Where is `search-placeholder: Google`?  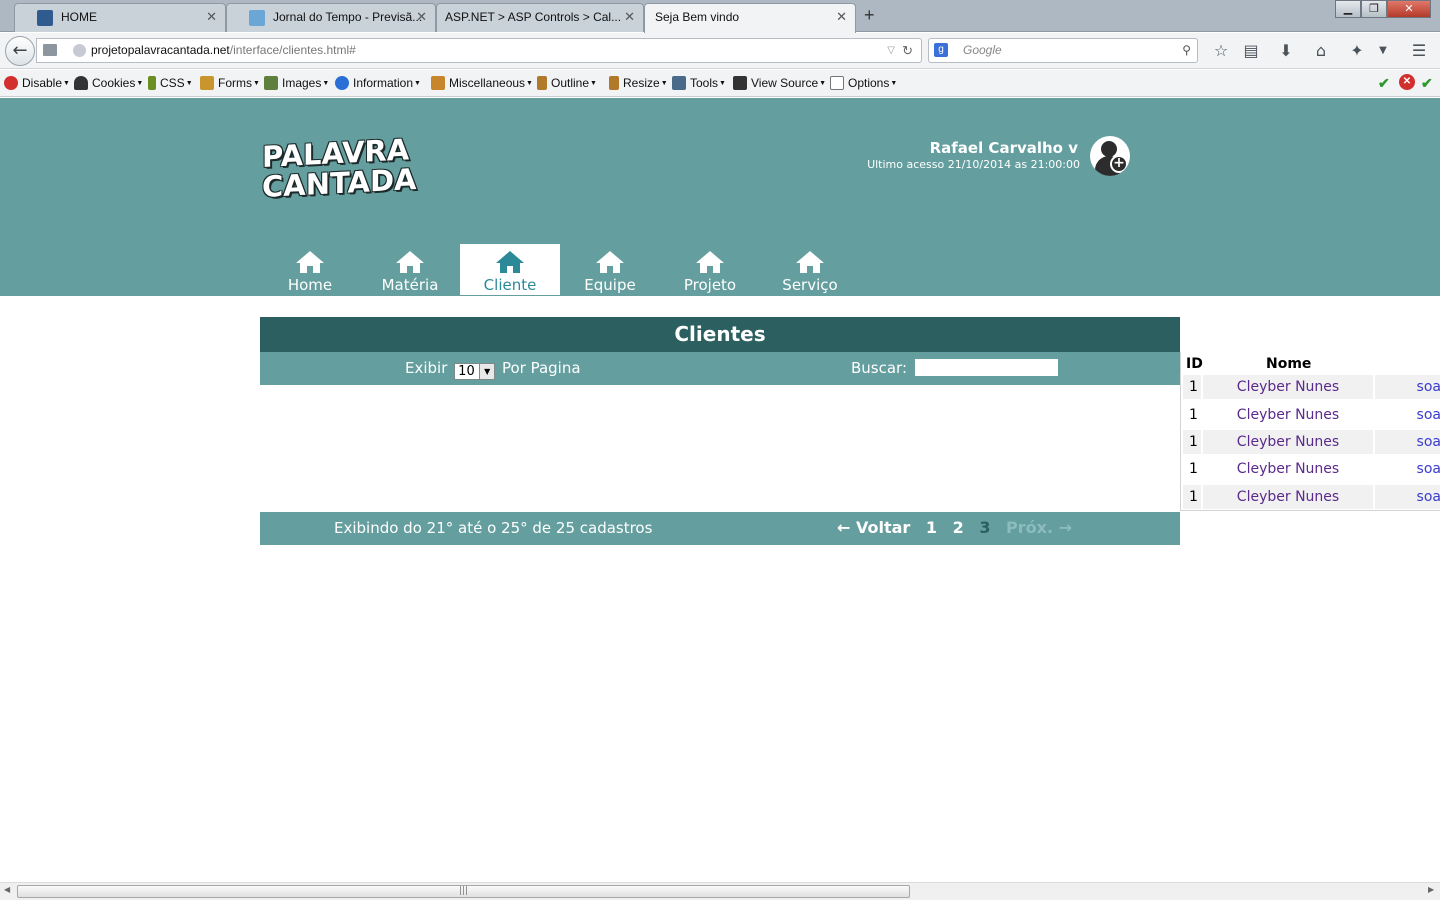 search-placeholder: Google is located at coordinates (982, 50).